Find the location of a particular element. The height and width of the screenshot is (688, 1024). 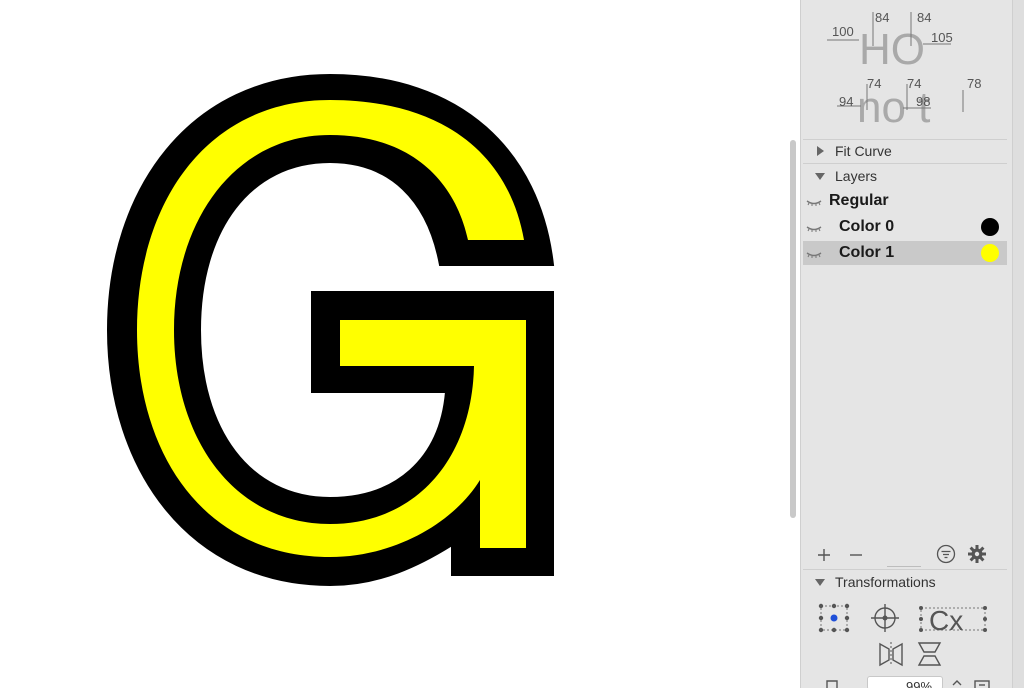

metric-value: 78 is located at coordinates (974, 83).